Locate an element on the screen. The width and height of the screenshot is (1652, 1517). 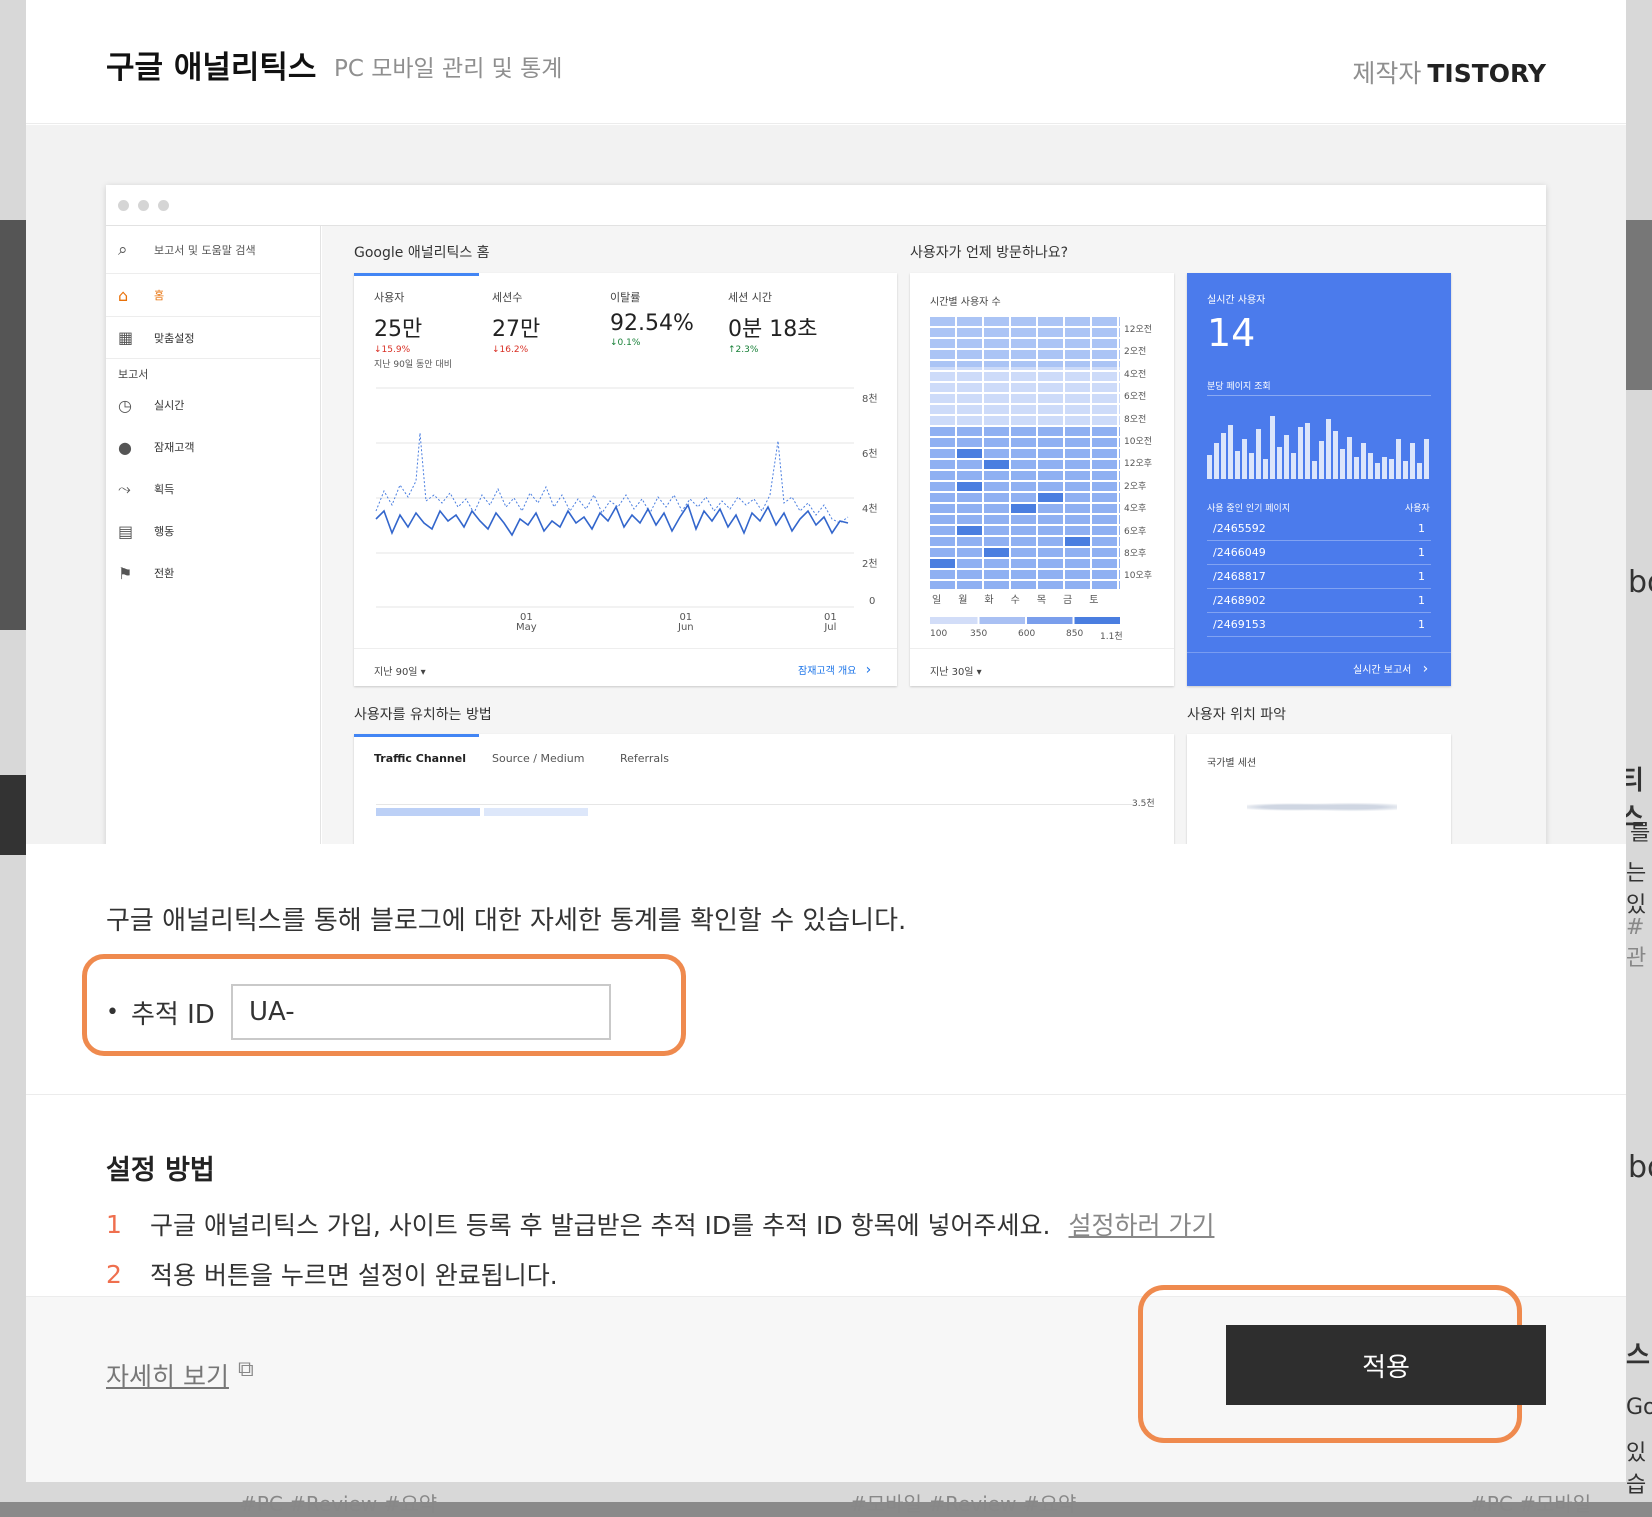
nav-label: 맞춤설정 is located at coordinates (174, 338).